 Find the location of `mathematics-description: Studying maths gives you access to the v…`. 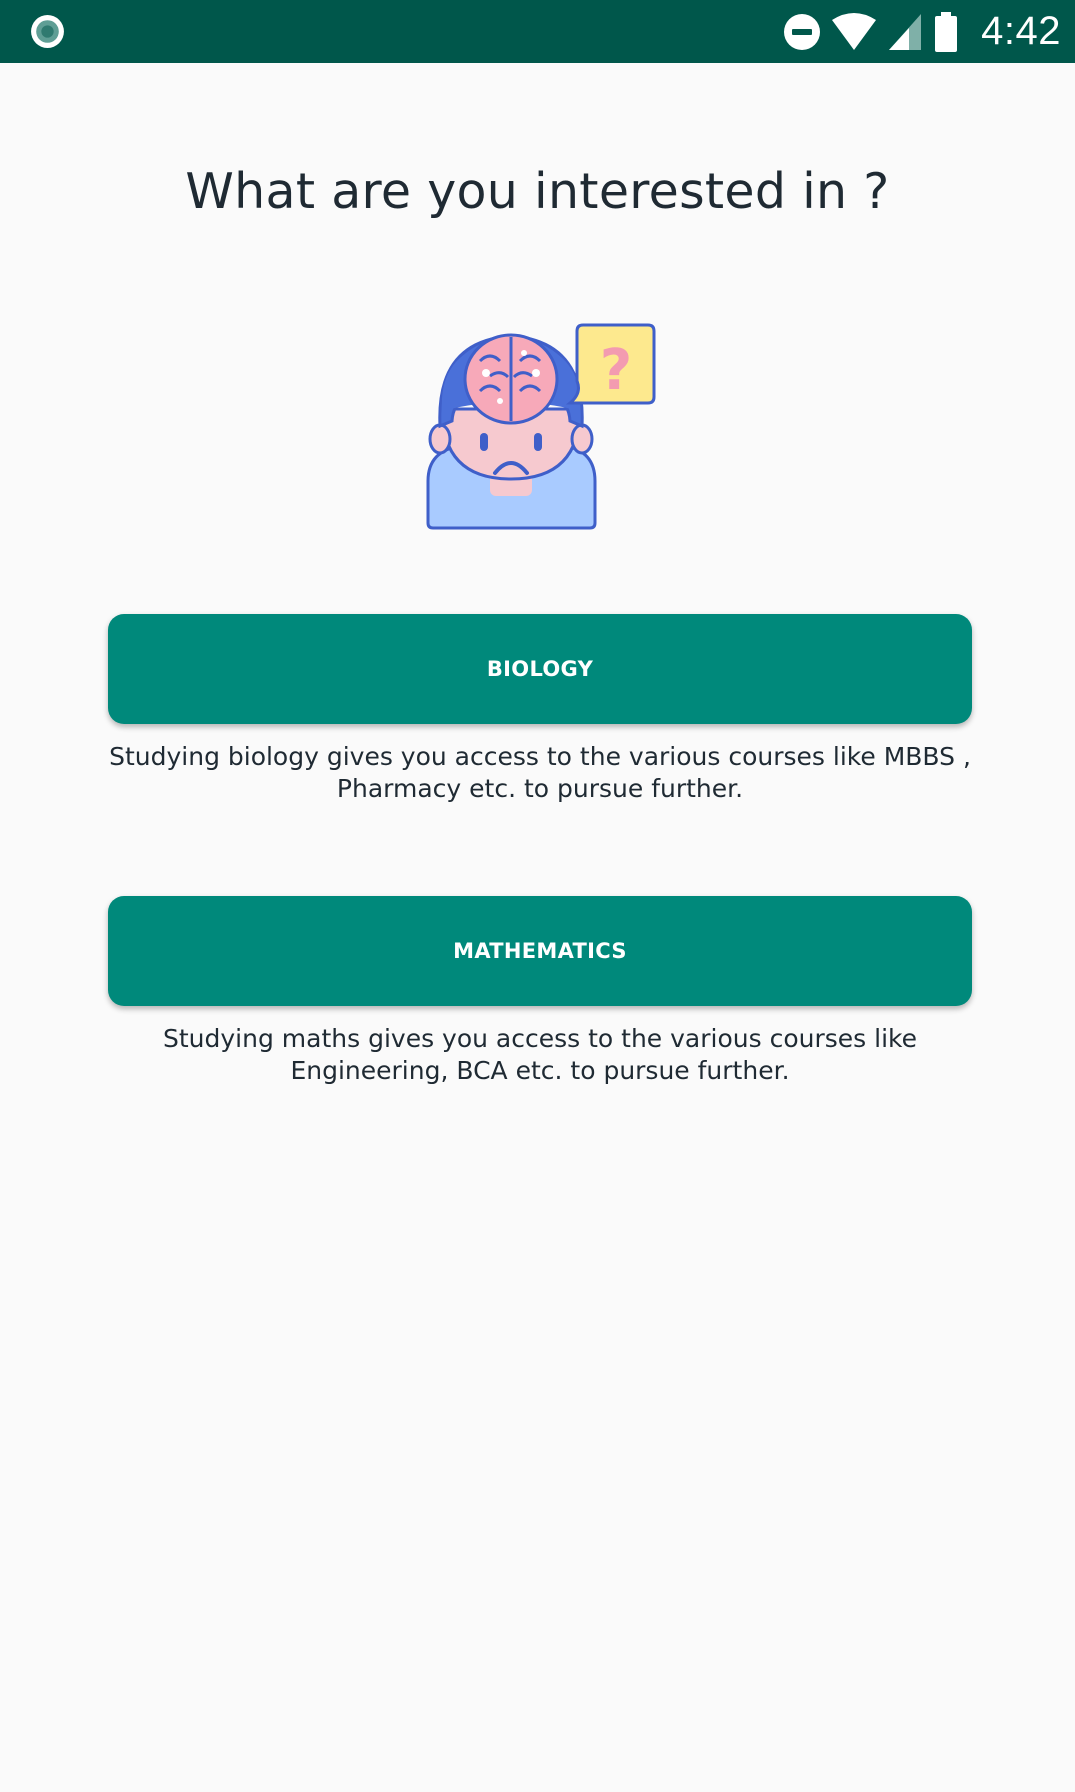

mathematics-description: Studying maths gives you access to the v… is located at coordinates (540, 1054).